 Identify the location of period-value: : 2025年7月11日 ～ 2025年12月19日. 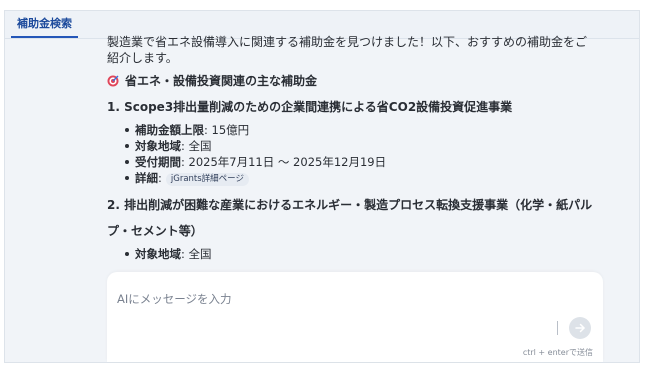
(284, 162).